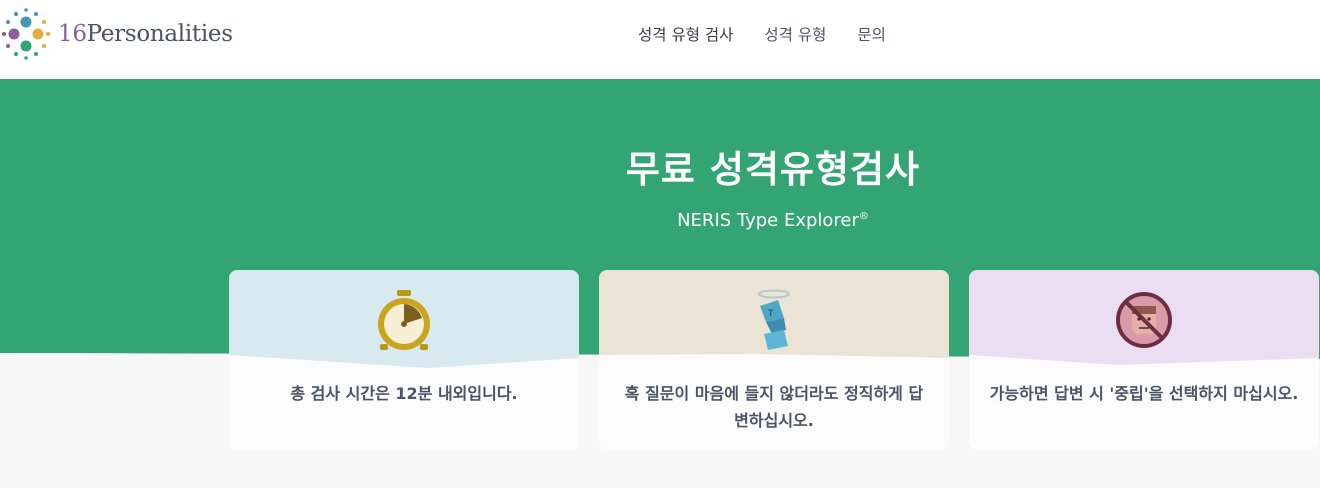  What do you see at coordinates (871, 35) in the screenshot?
I see `nav-contact: 문의` at bounding box center [871, 35].